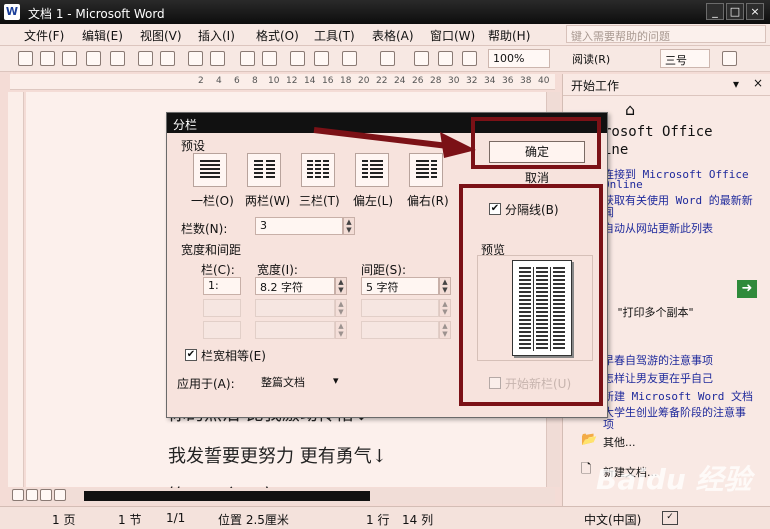  I want to click on menu-insert: 插入(I), so click(216, 35).